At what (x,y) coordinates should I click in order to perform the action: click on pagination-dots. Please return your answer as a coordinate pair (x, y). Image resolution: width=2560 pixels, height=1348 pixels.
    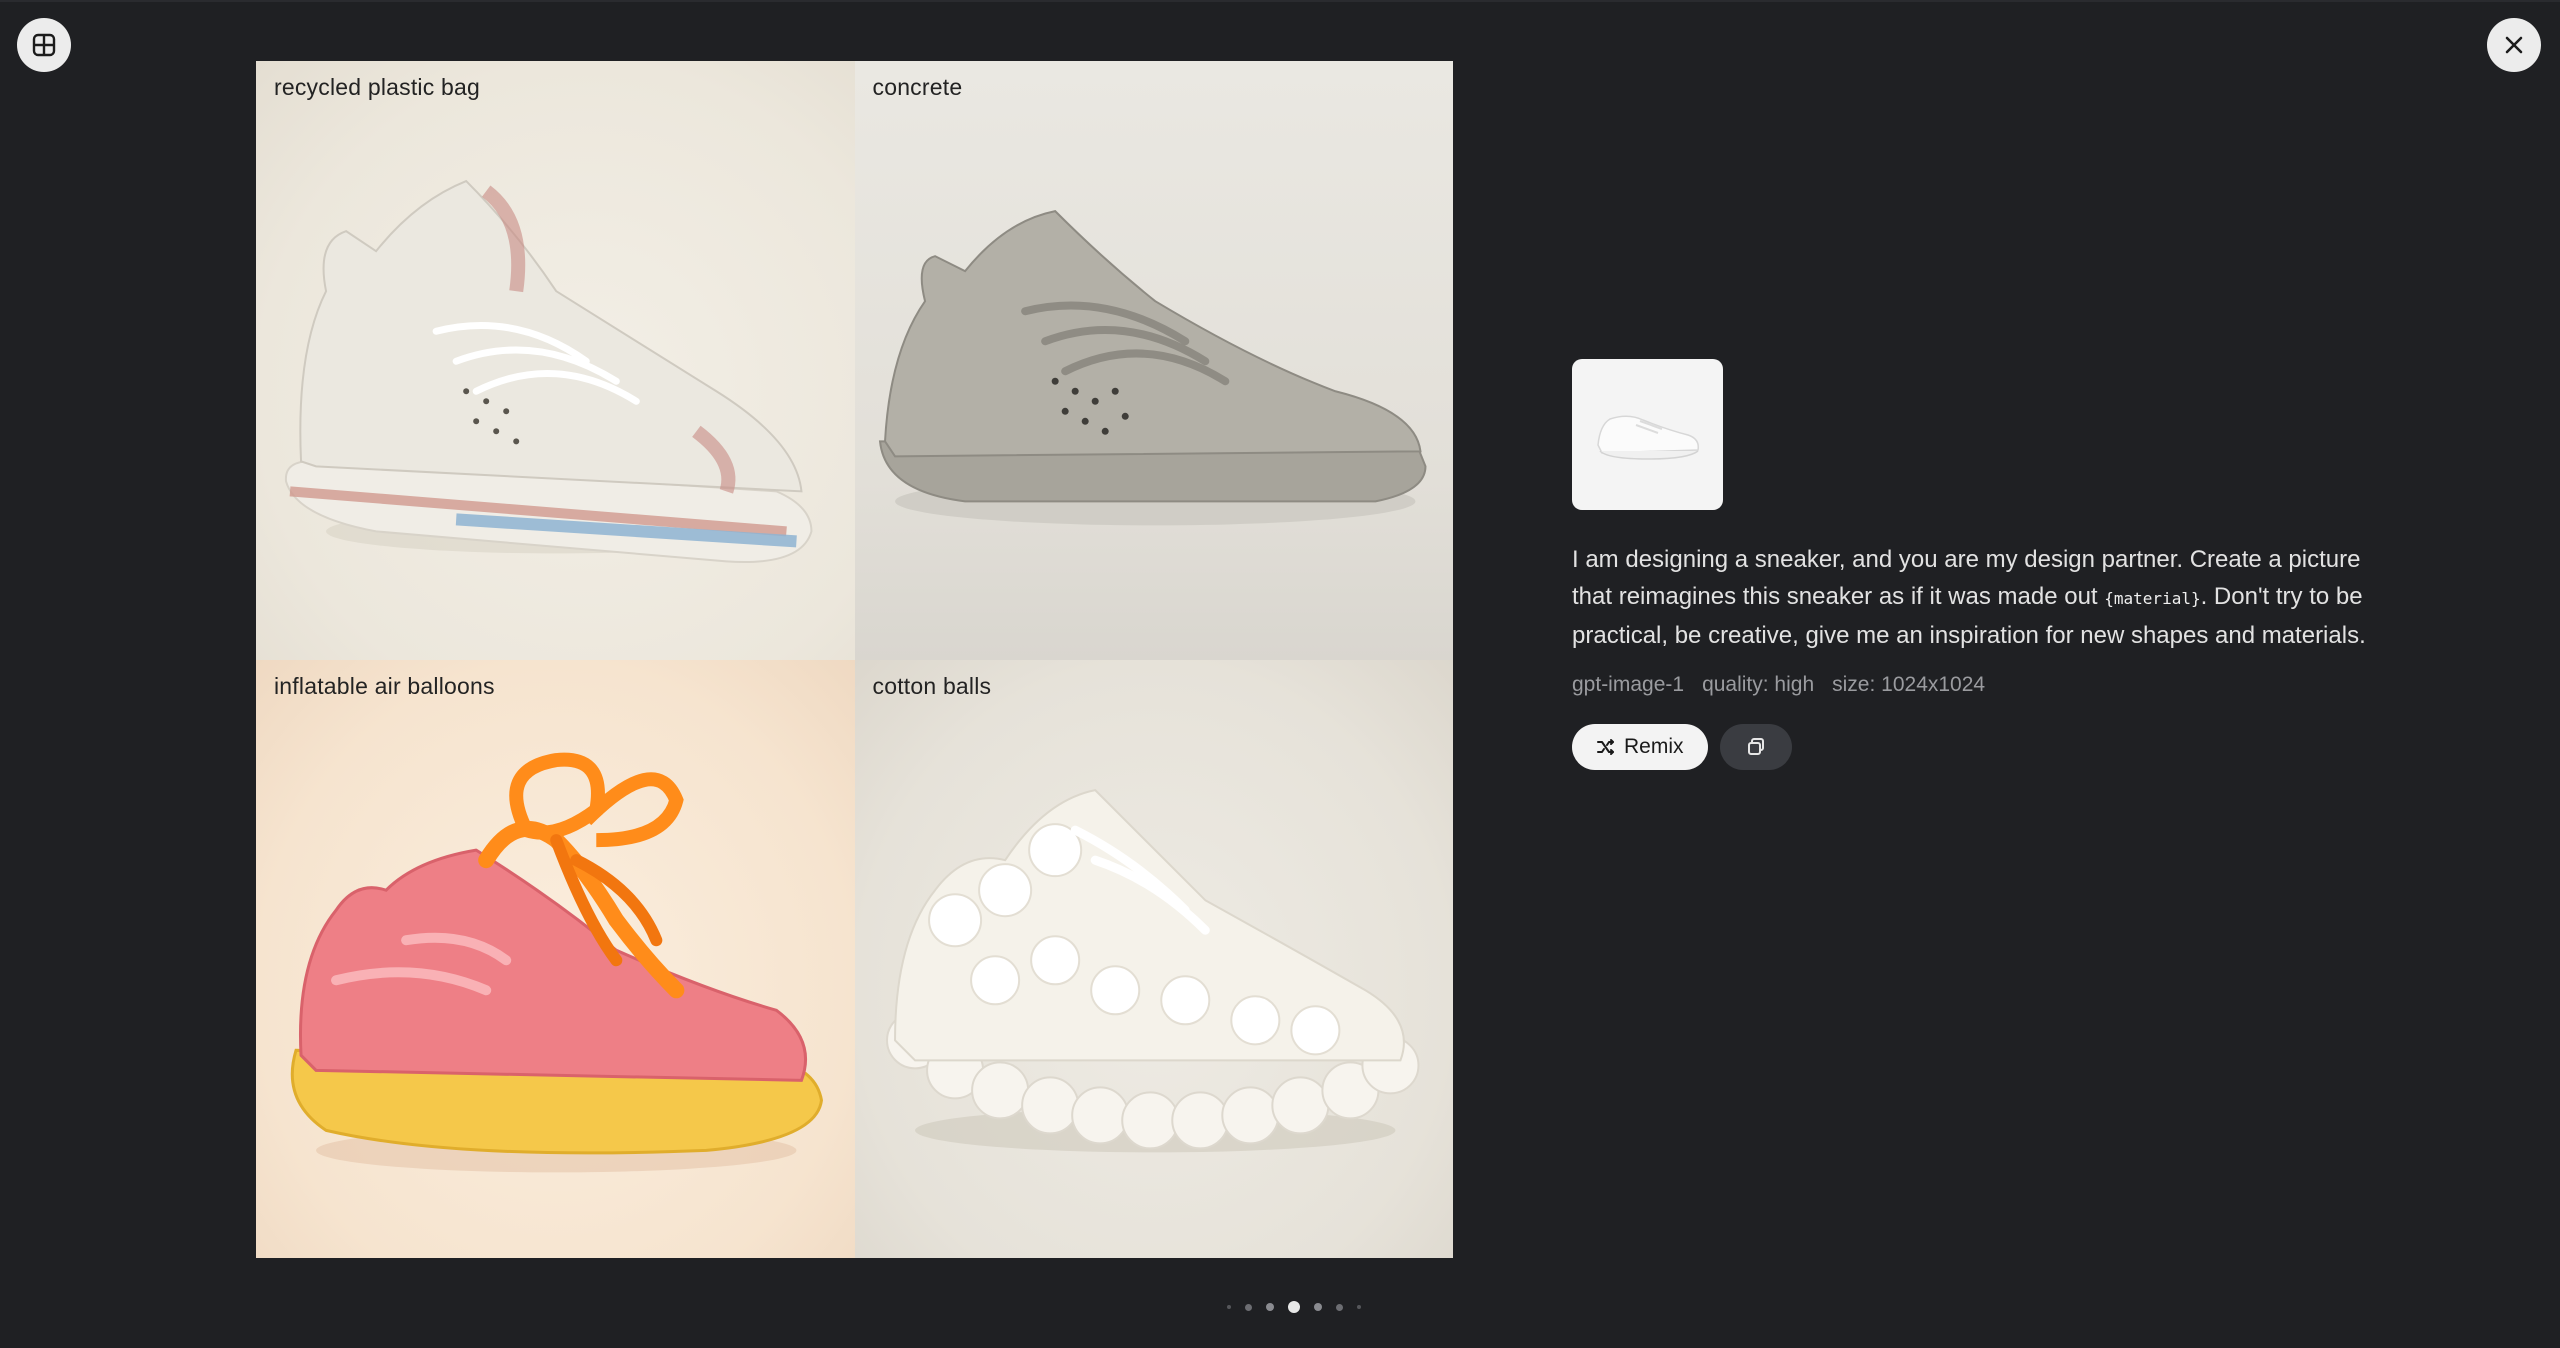
    Looking at the image, I should click on (1294, 1307).